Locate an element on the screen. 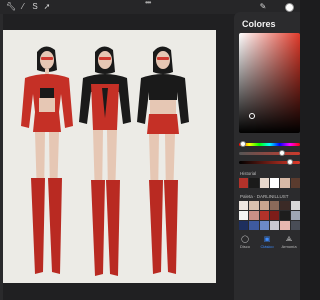  tab-harmony: ⟁ Armonía is located at coordinates (289, 245).